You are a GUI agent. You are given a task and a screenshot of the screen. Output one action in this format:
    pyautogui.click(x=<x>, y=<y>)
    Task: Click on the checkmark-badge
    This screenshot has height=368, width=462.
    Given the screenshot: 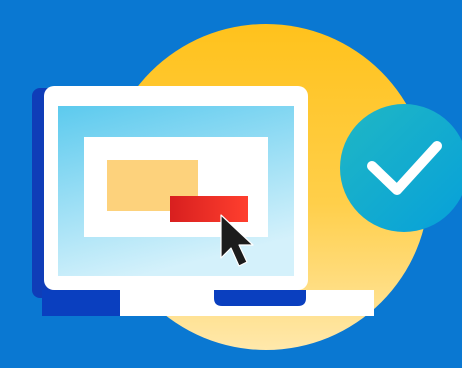 What is the action you would take?
    pyautogui.click(x=401, y=168)
    